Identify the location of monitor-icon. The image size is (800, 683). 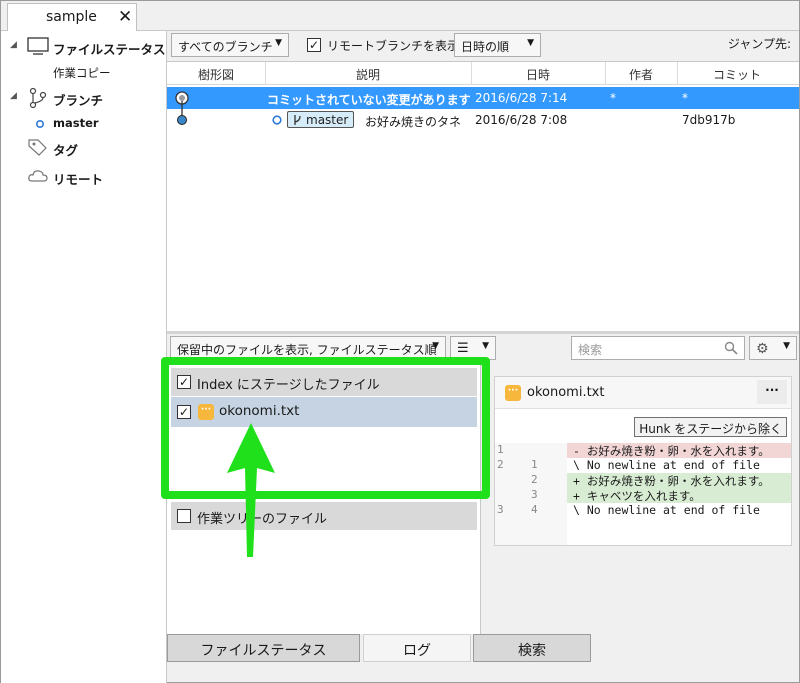
(38, 46).